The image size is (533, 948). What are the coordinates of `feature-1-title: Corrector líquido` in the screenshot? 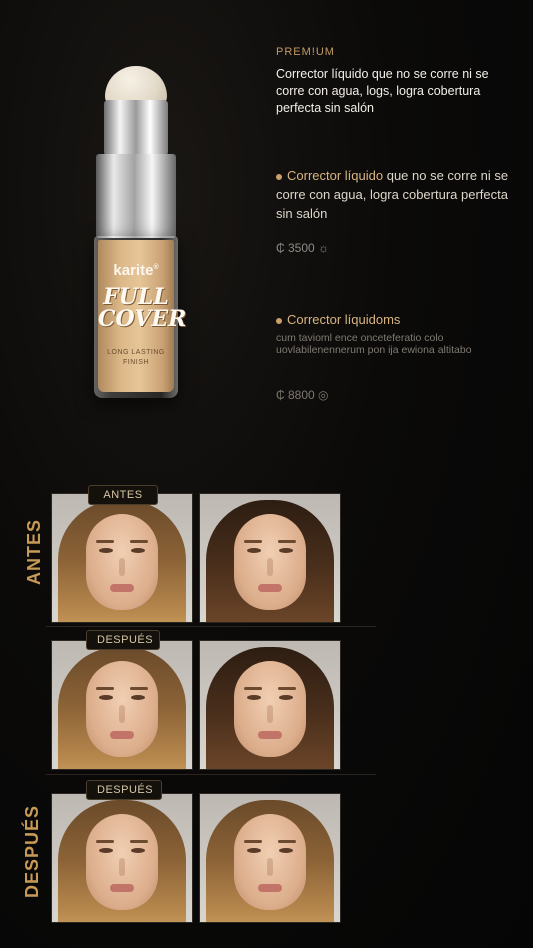 It's located at (335, 175).